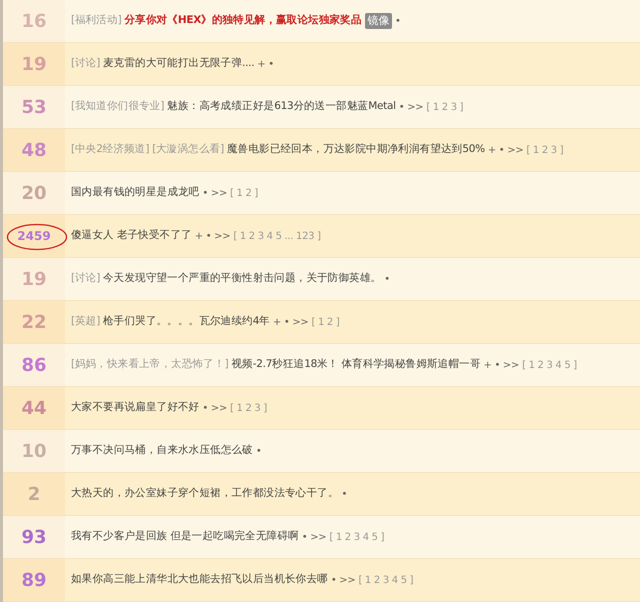  I want to click on topic-tag: [我知道你们很专业], so click(117, 107).